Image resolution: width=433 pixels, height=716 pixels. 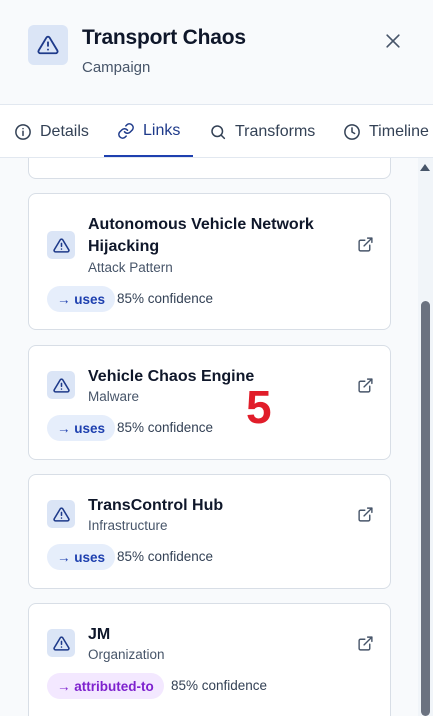 I want to click on tab-label: Links, so click(x=162, y=130).